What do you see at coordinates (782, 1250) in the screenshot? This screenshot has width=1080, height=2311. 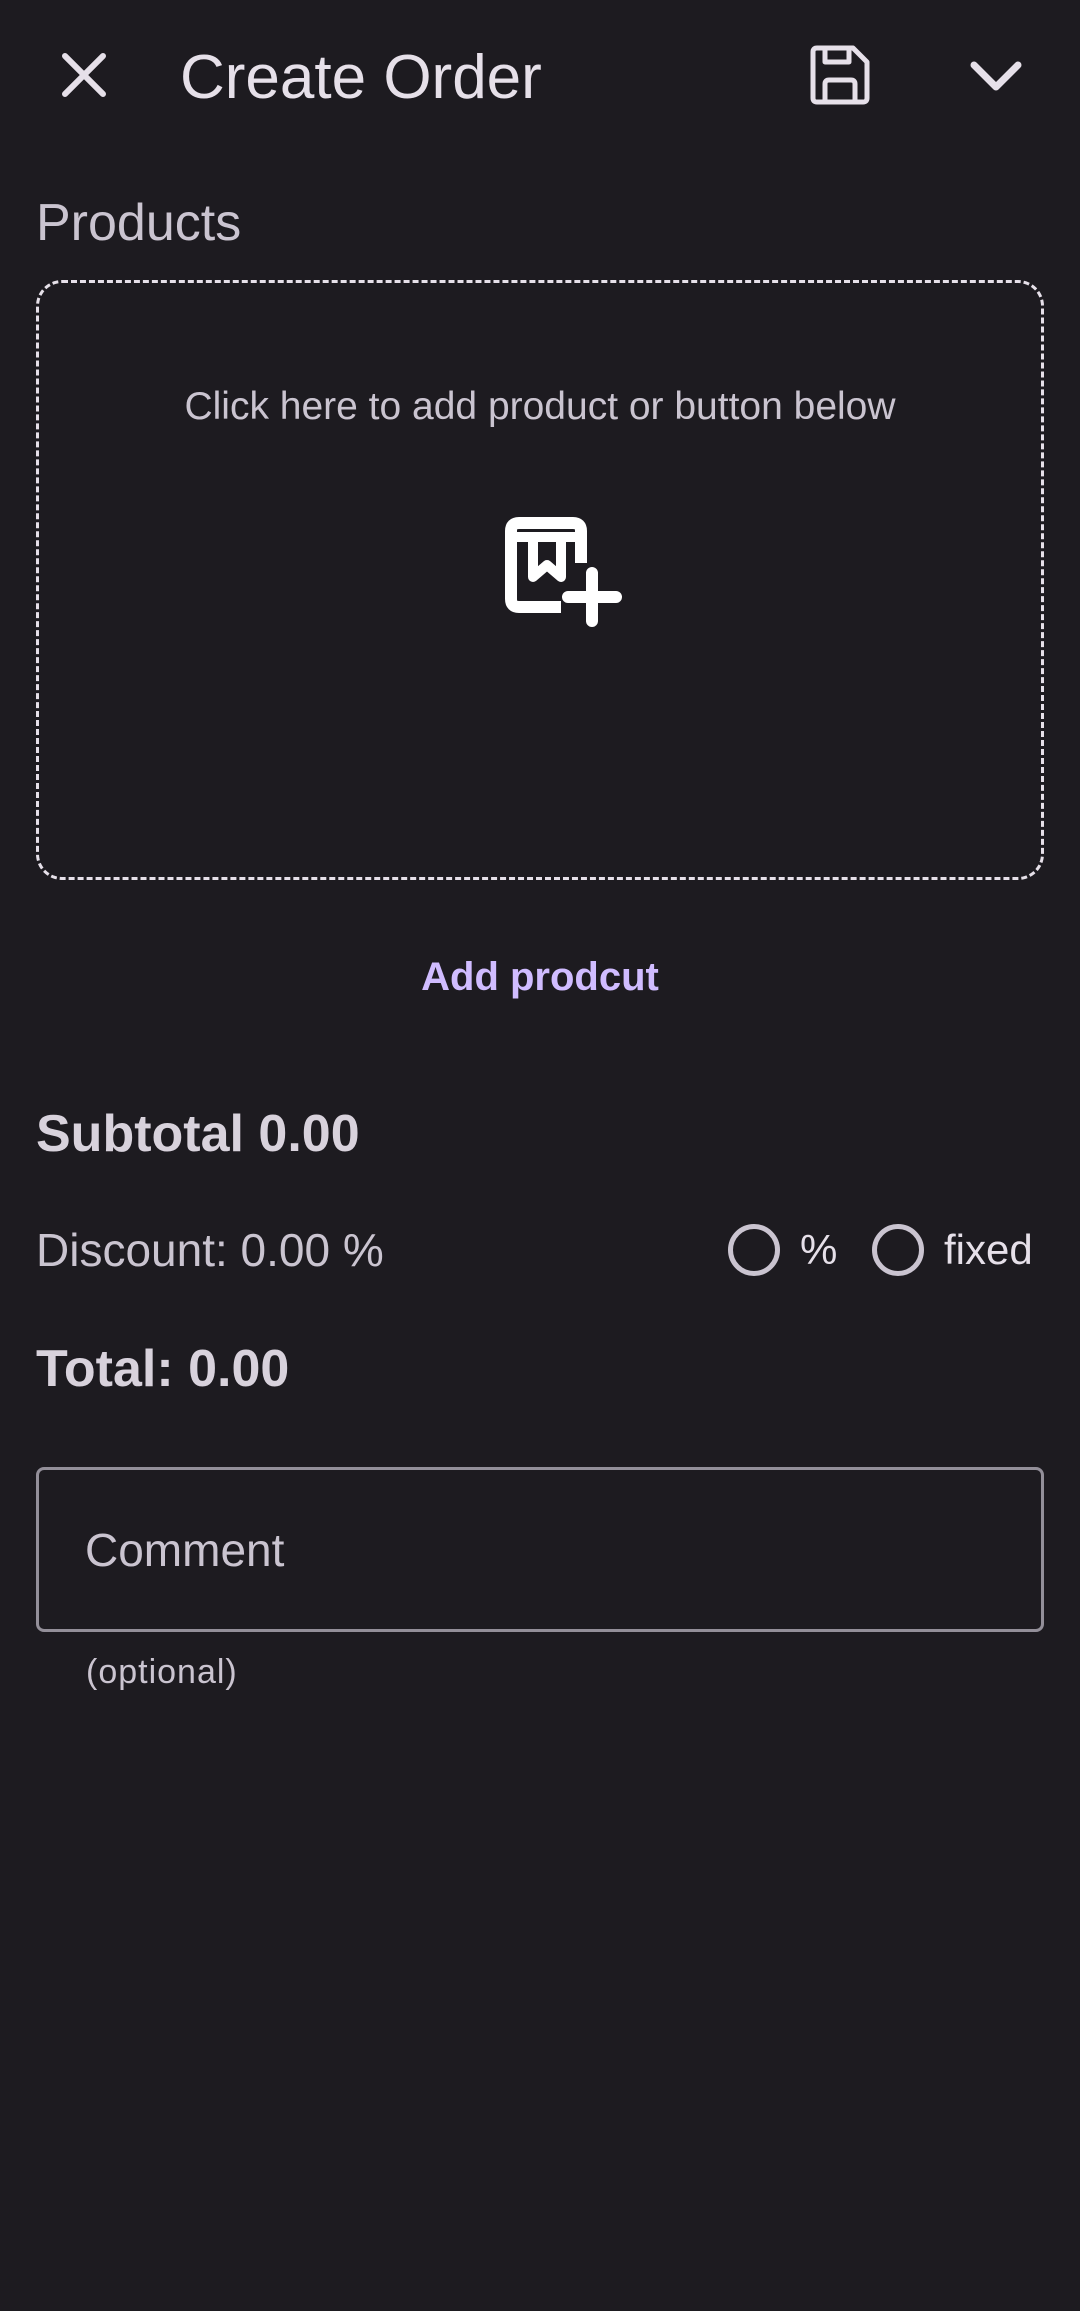 I see `discount-percent-radio: %` at bounding box center [782, 1250].